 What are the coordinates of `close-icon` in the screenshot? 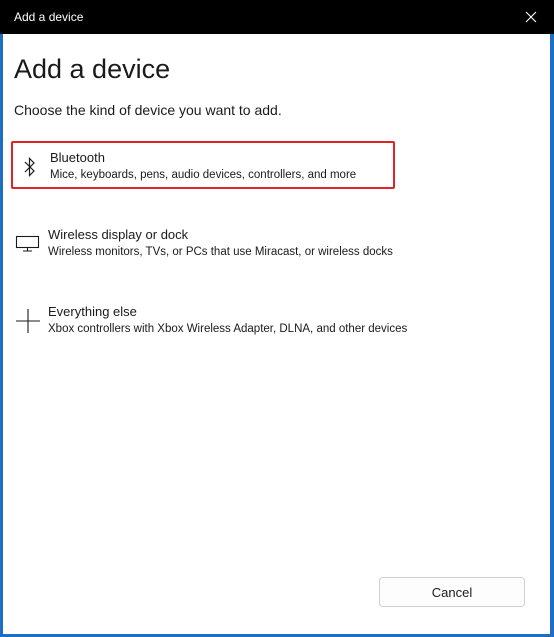 It's located at (531, 17).